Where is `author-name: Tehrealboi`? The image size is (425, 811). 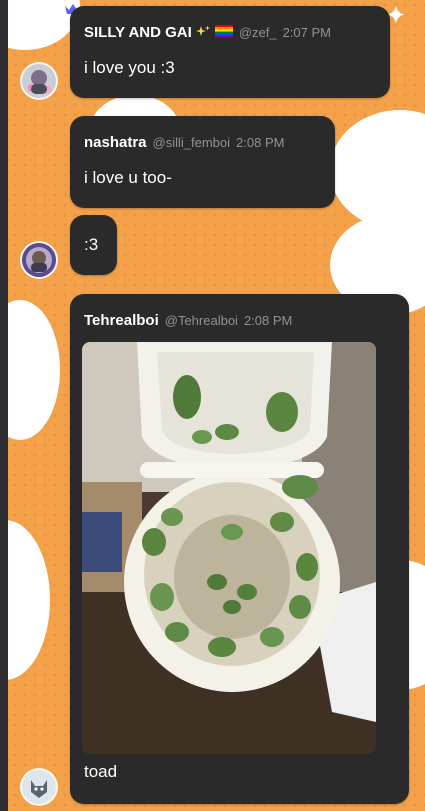
author-name: Tehrealboi is located at coordinates (121, 320).